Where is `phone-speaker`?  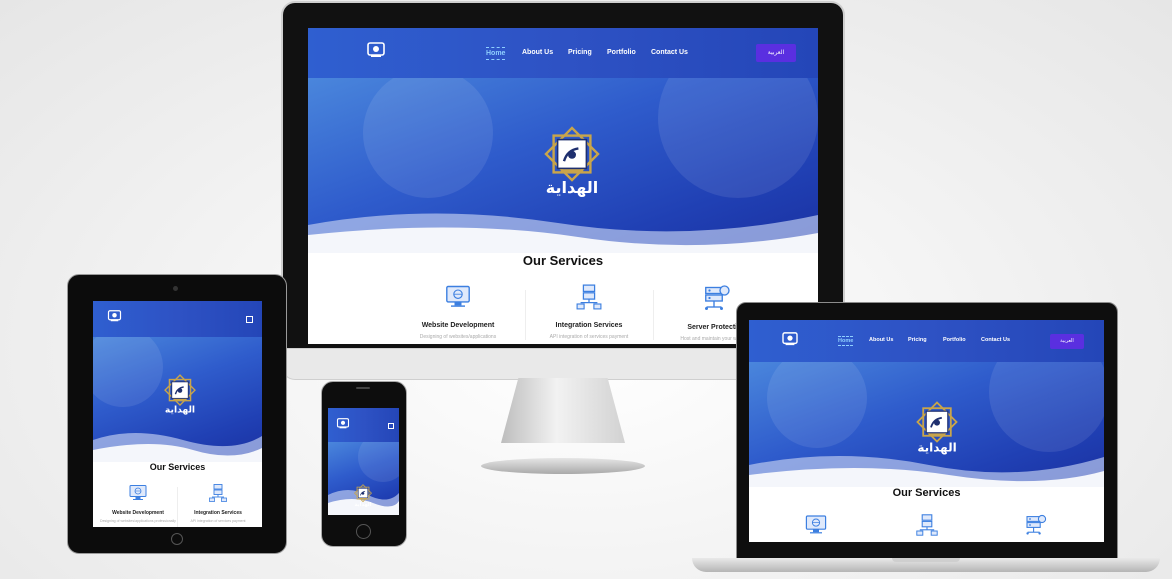
phone-speaker is located at coordinates (363, 388).